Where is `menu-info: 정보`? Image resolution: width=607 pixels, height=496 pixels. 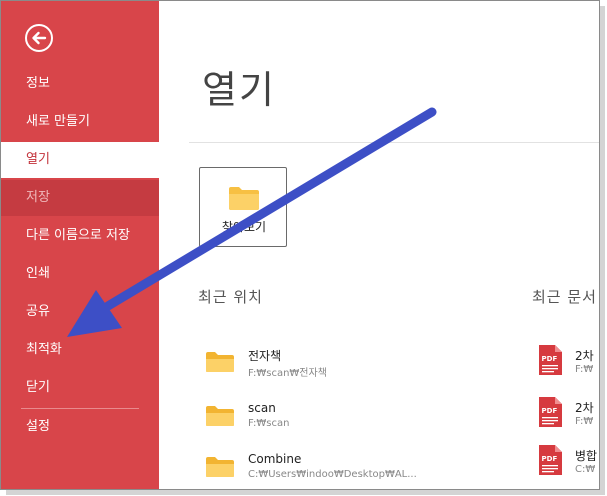
menu-info: 정보 is located at coordinates (80, 84).